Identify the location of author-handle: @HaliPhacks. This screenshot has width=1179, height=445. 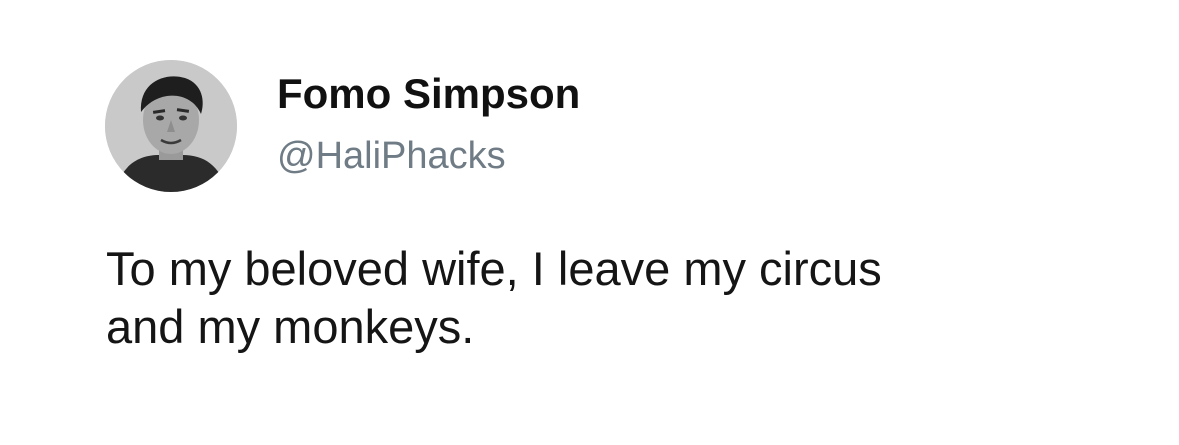
(391, 156).